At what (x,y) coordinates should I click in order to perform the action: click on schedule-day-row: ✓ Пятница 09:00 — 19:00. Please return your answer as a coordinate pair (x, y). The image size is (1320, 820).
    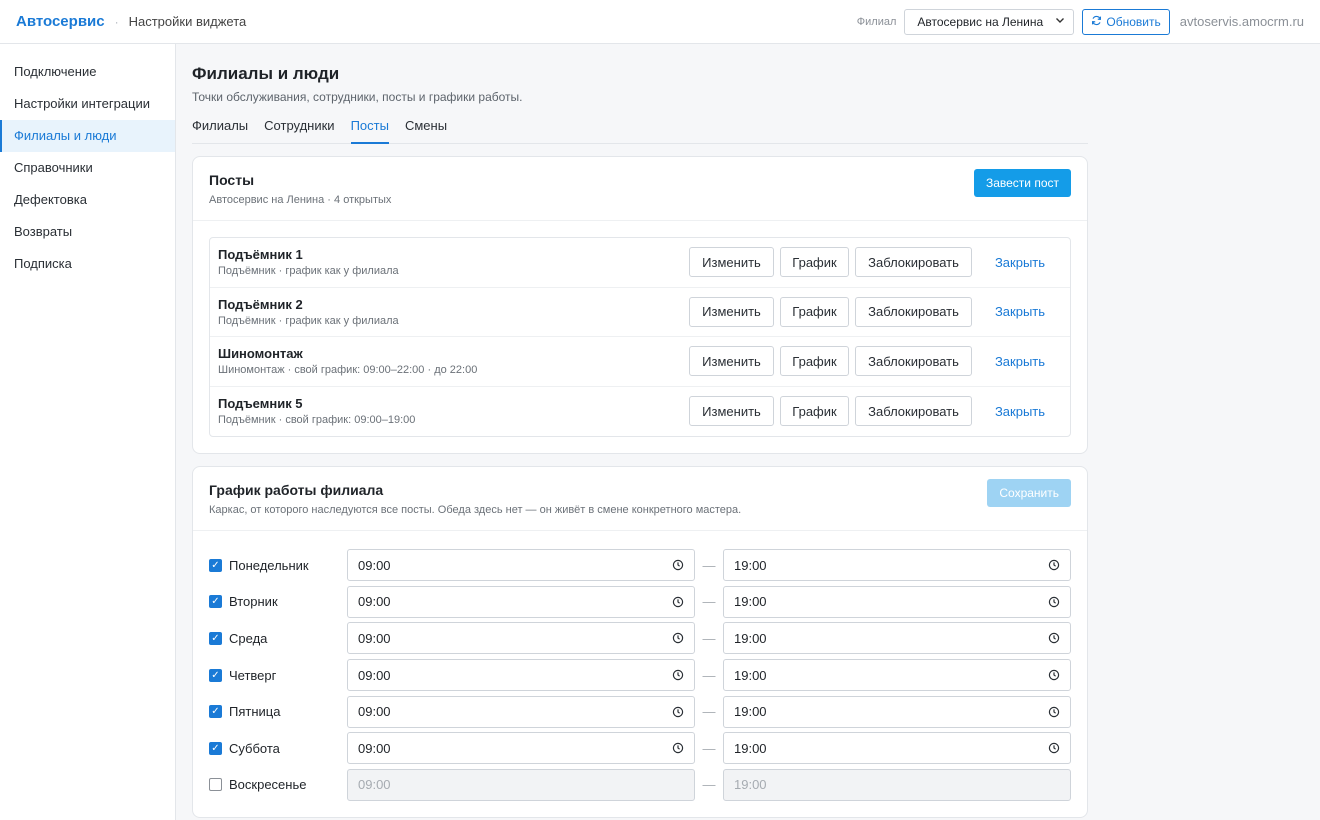
    Looking at the image, I should click on (640, 711).